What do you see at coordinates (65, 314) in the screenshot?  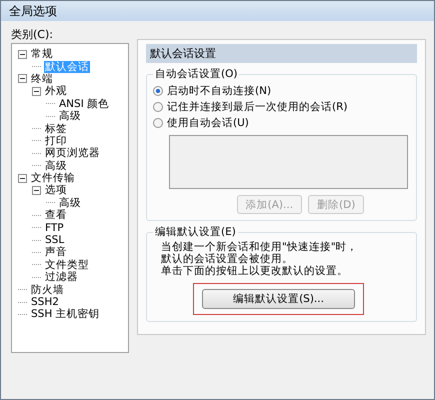 I see `tree-item: SSH 主机密钥` at bounding box center [65, 314].